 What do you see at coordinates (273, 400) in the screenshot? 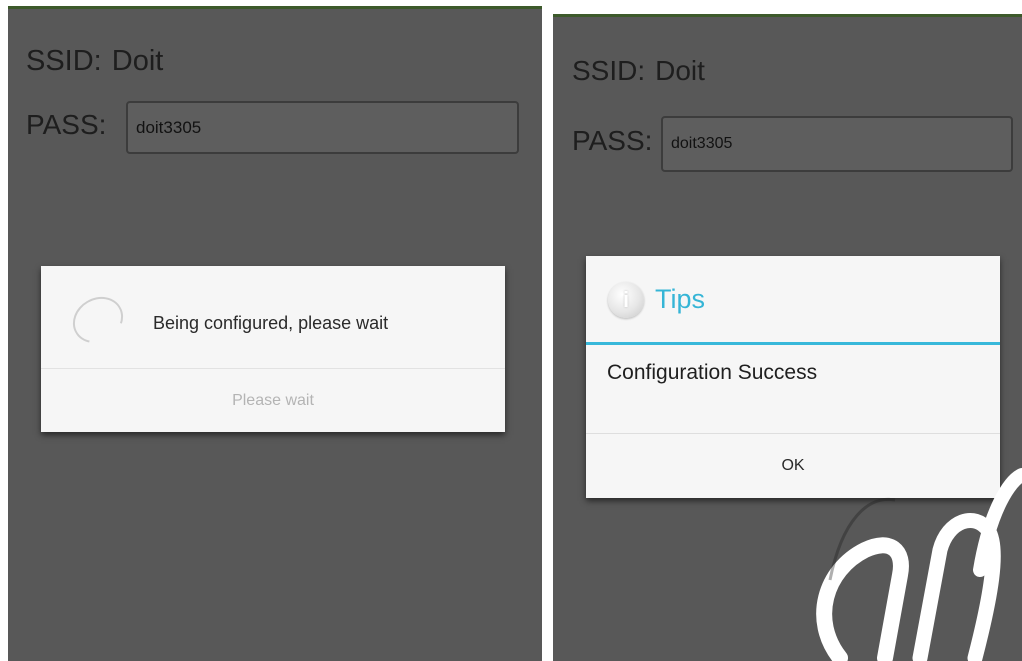
I see `please-wait-button: Please wait` at bounding box center [273, 400].